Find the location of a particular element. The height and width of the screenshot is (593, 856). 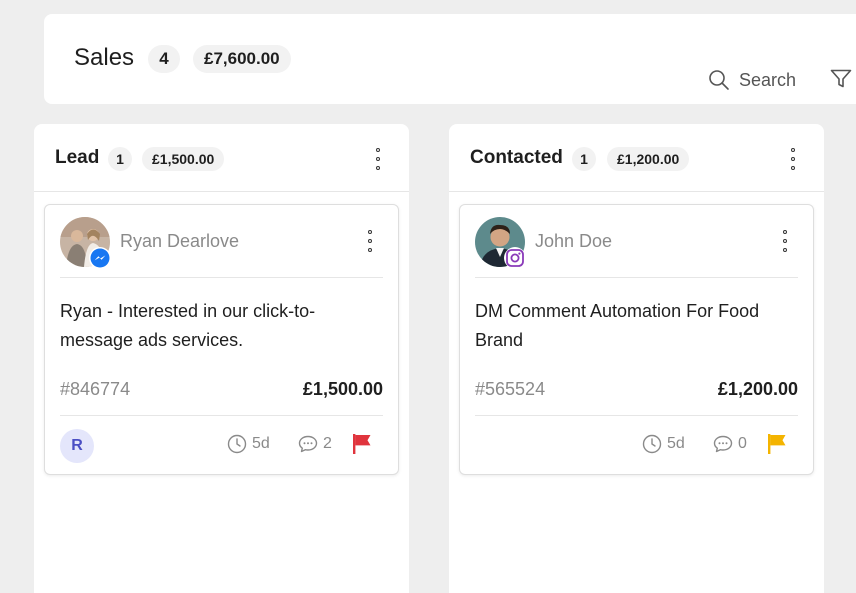

deal-amount: £1,500.00 is located at coordinates (342, 389).